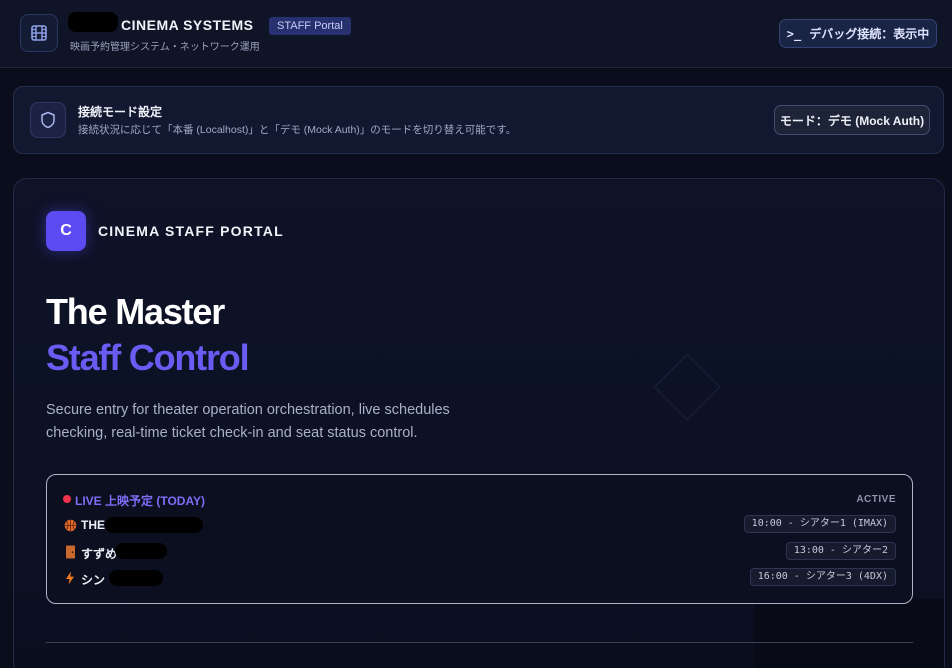  Describe the element at coordinates (852, 120) in the screenshot. I see `mode-toggle-button: モード：デモ (Mock Auth)` at that location.